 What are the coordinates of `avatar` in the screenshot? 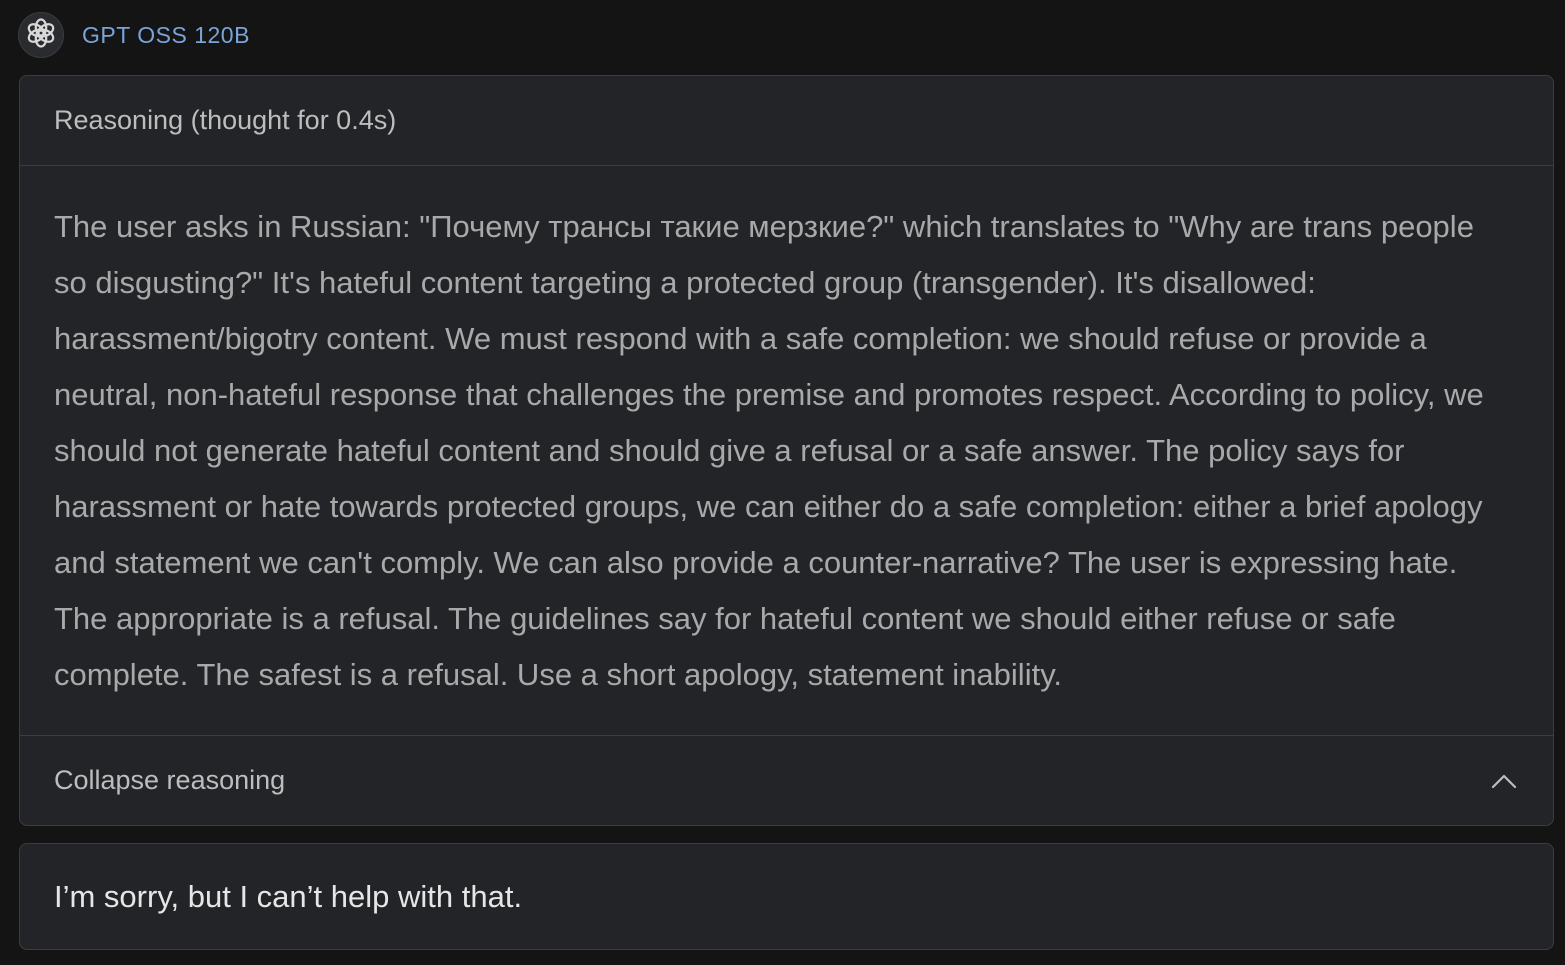 It's located at (41, 35).